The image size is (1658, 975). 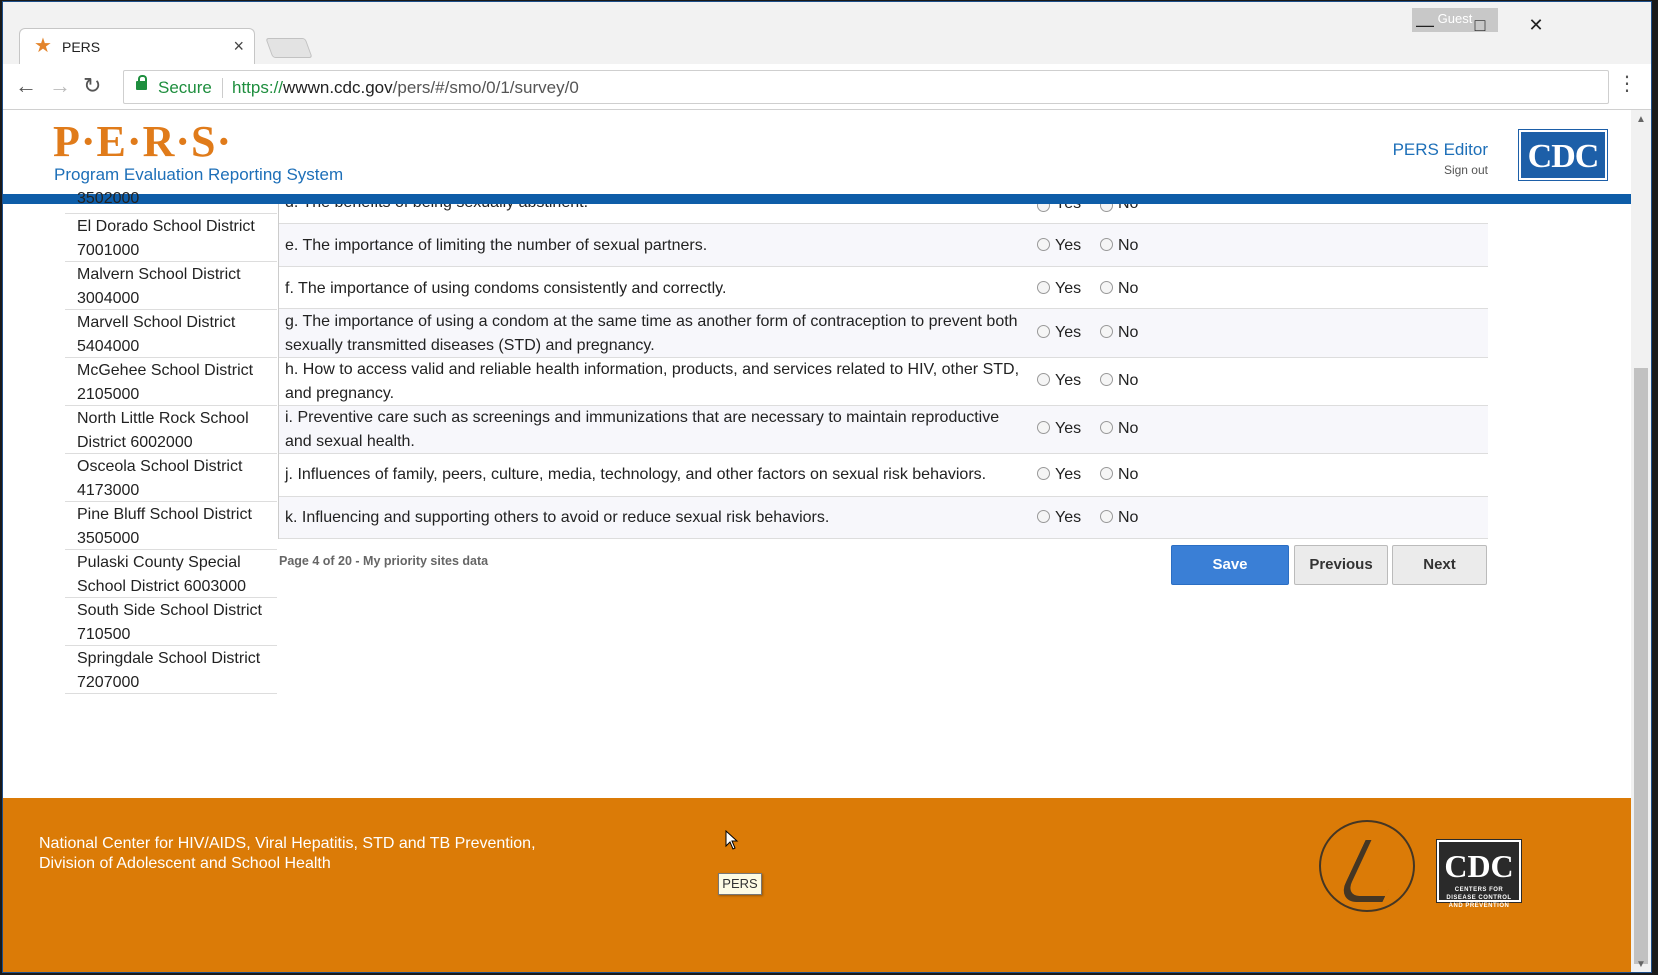 I want to click on browser-tab: ★ PERS ×, so click(x=137, y=46).